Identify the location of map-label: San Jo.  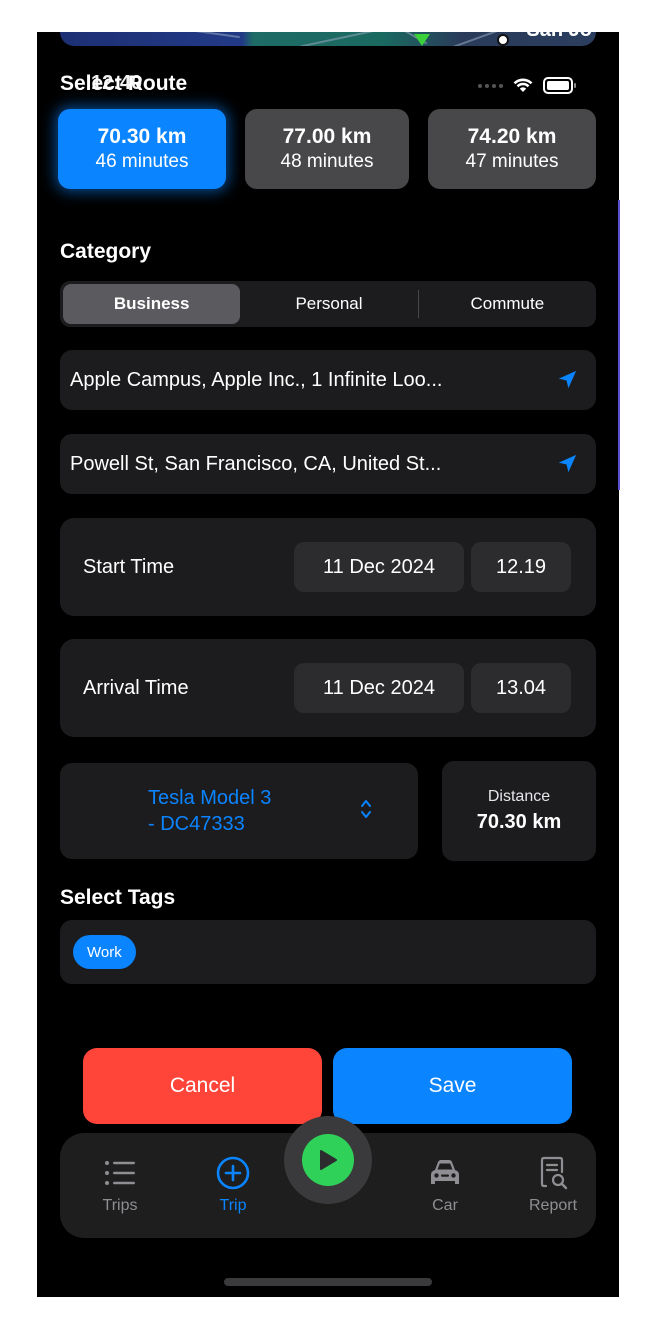
(559, 36).